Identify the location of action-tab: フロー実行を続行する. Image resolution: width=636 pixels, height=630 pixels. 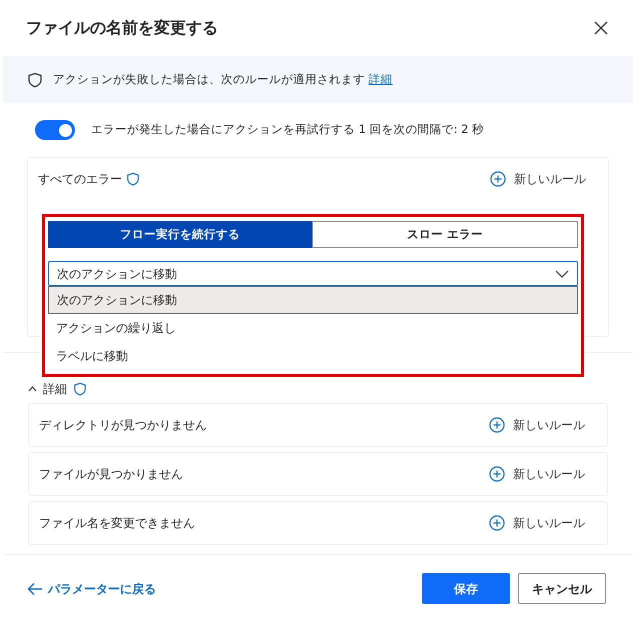
(180, 234).